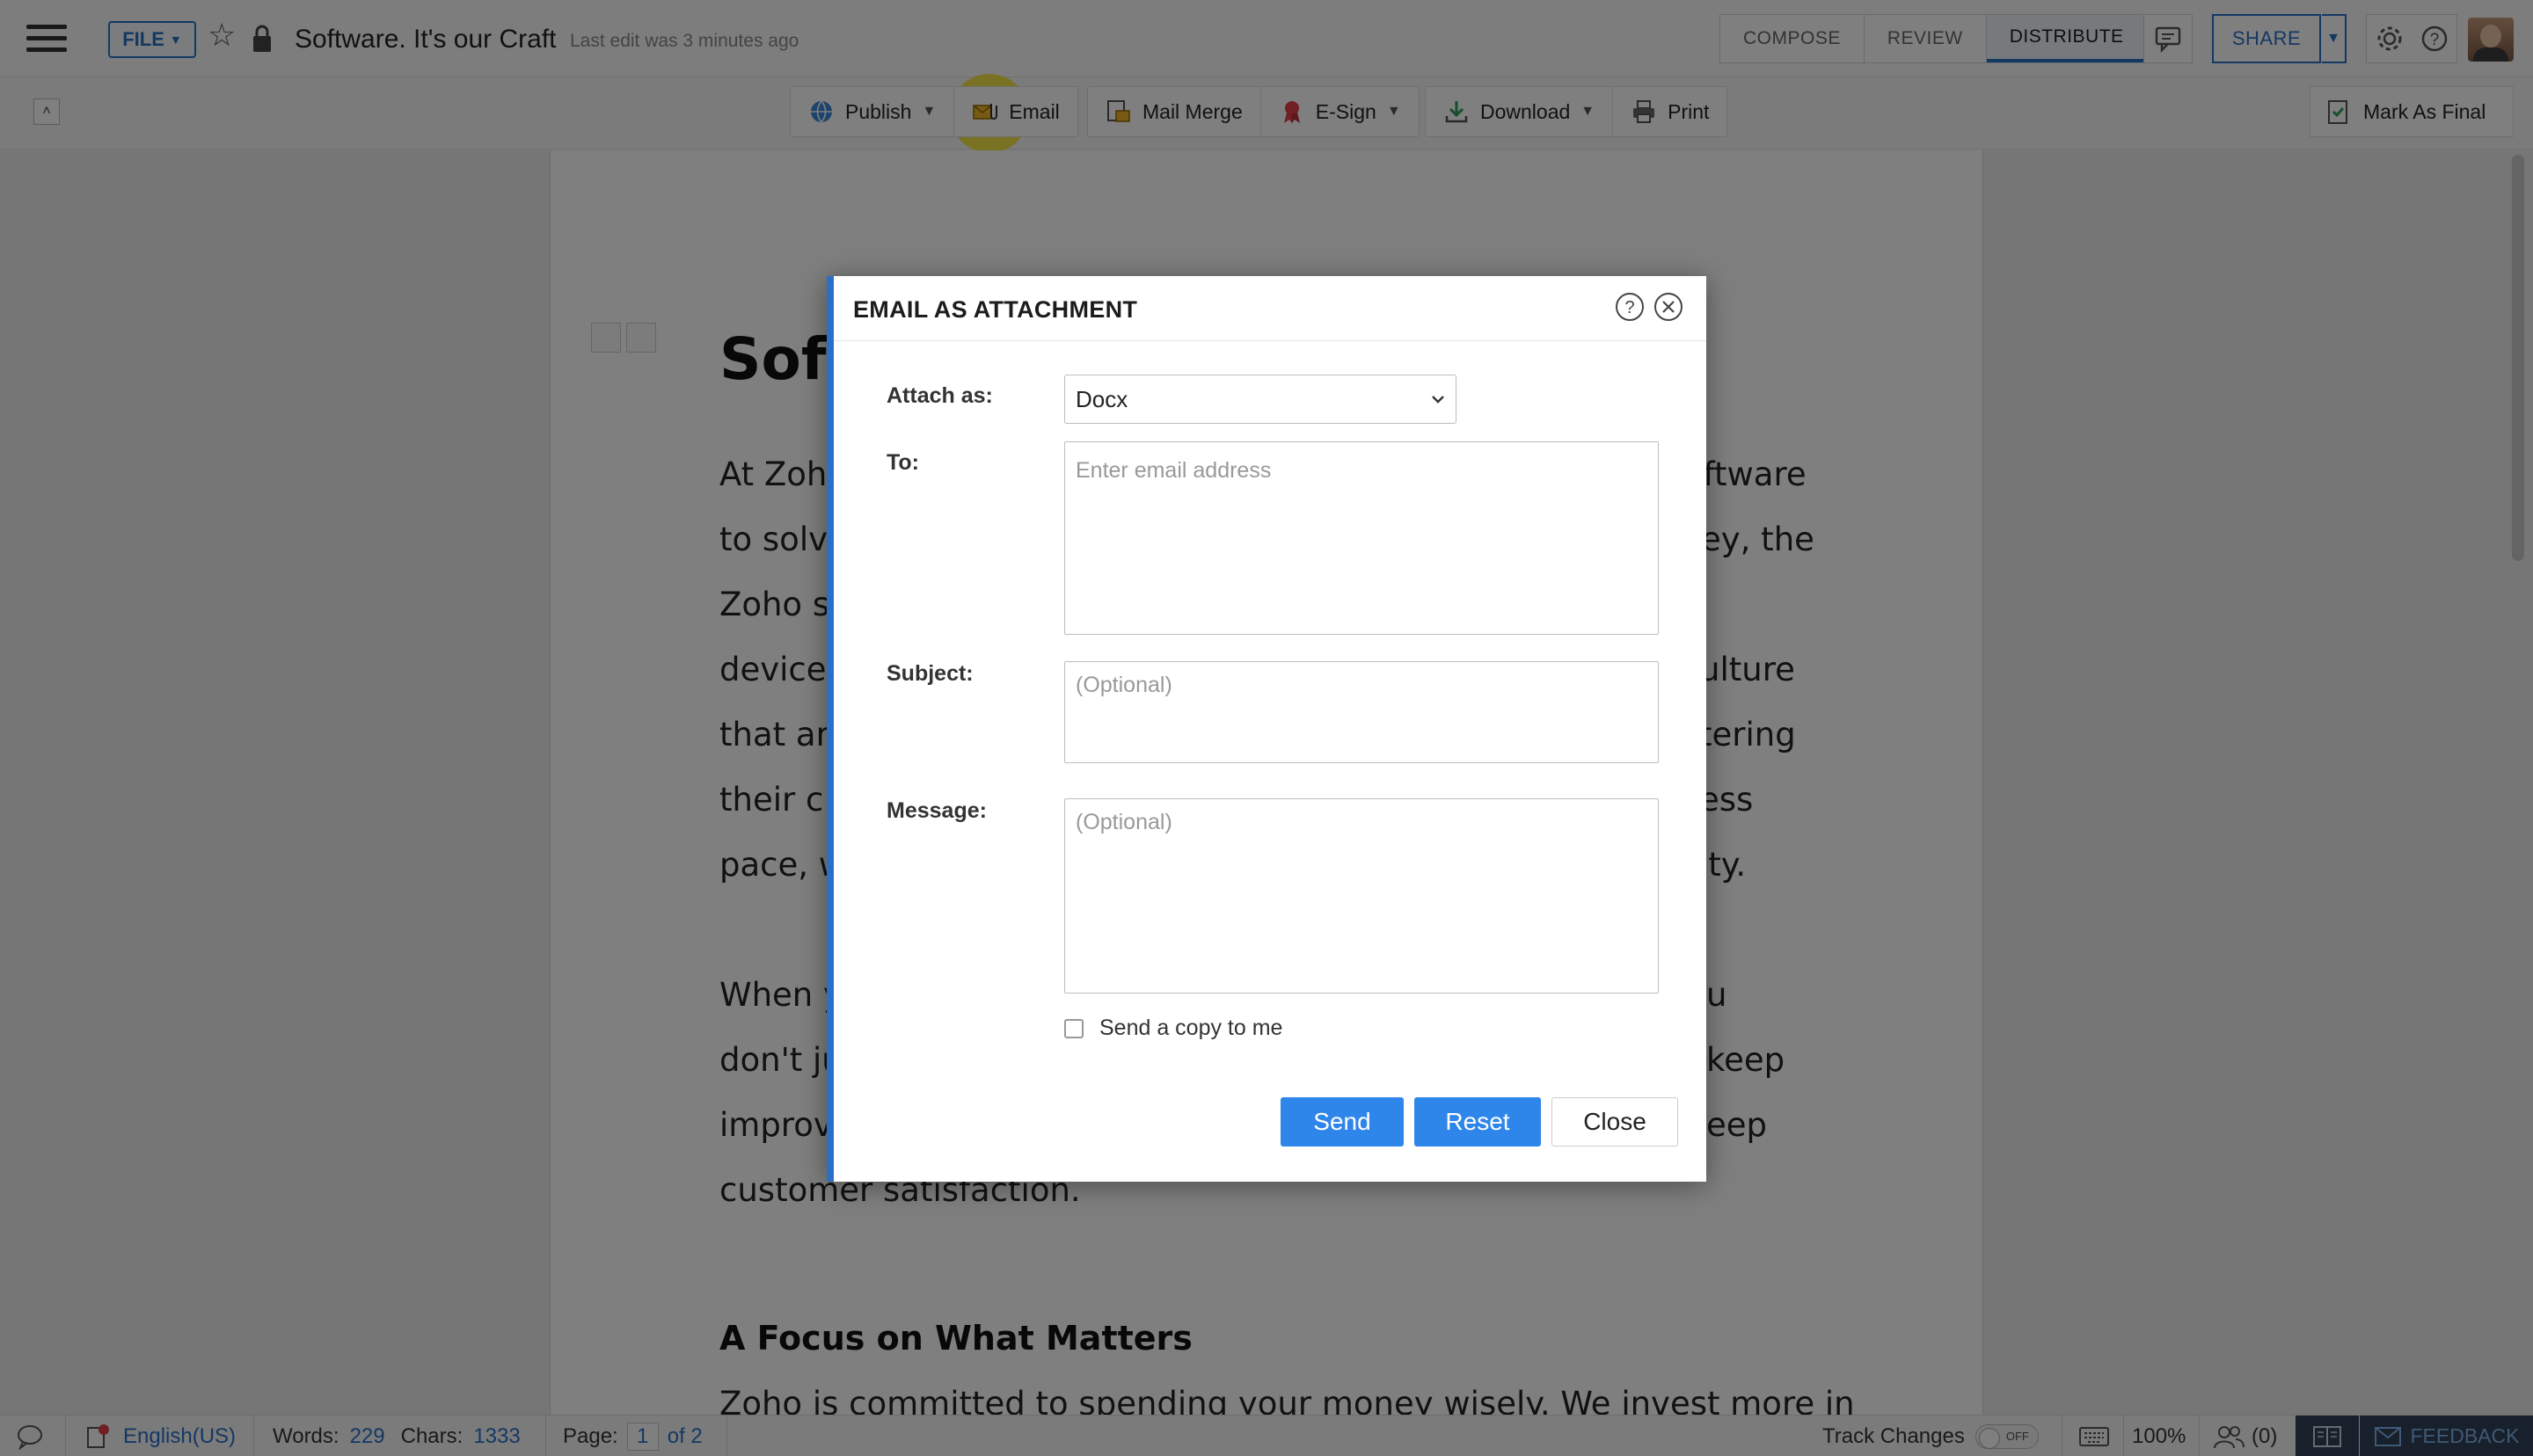 The image size is (2533, 1456). I want to click on attach-format-select: Docx, so click(1260, 399).